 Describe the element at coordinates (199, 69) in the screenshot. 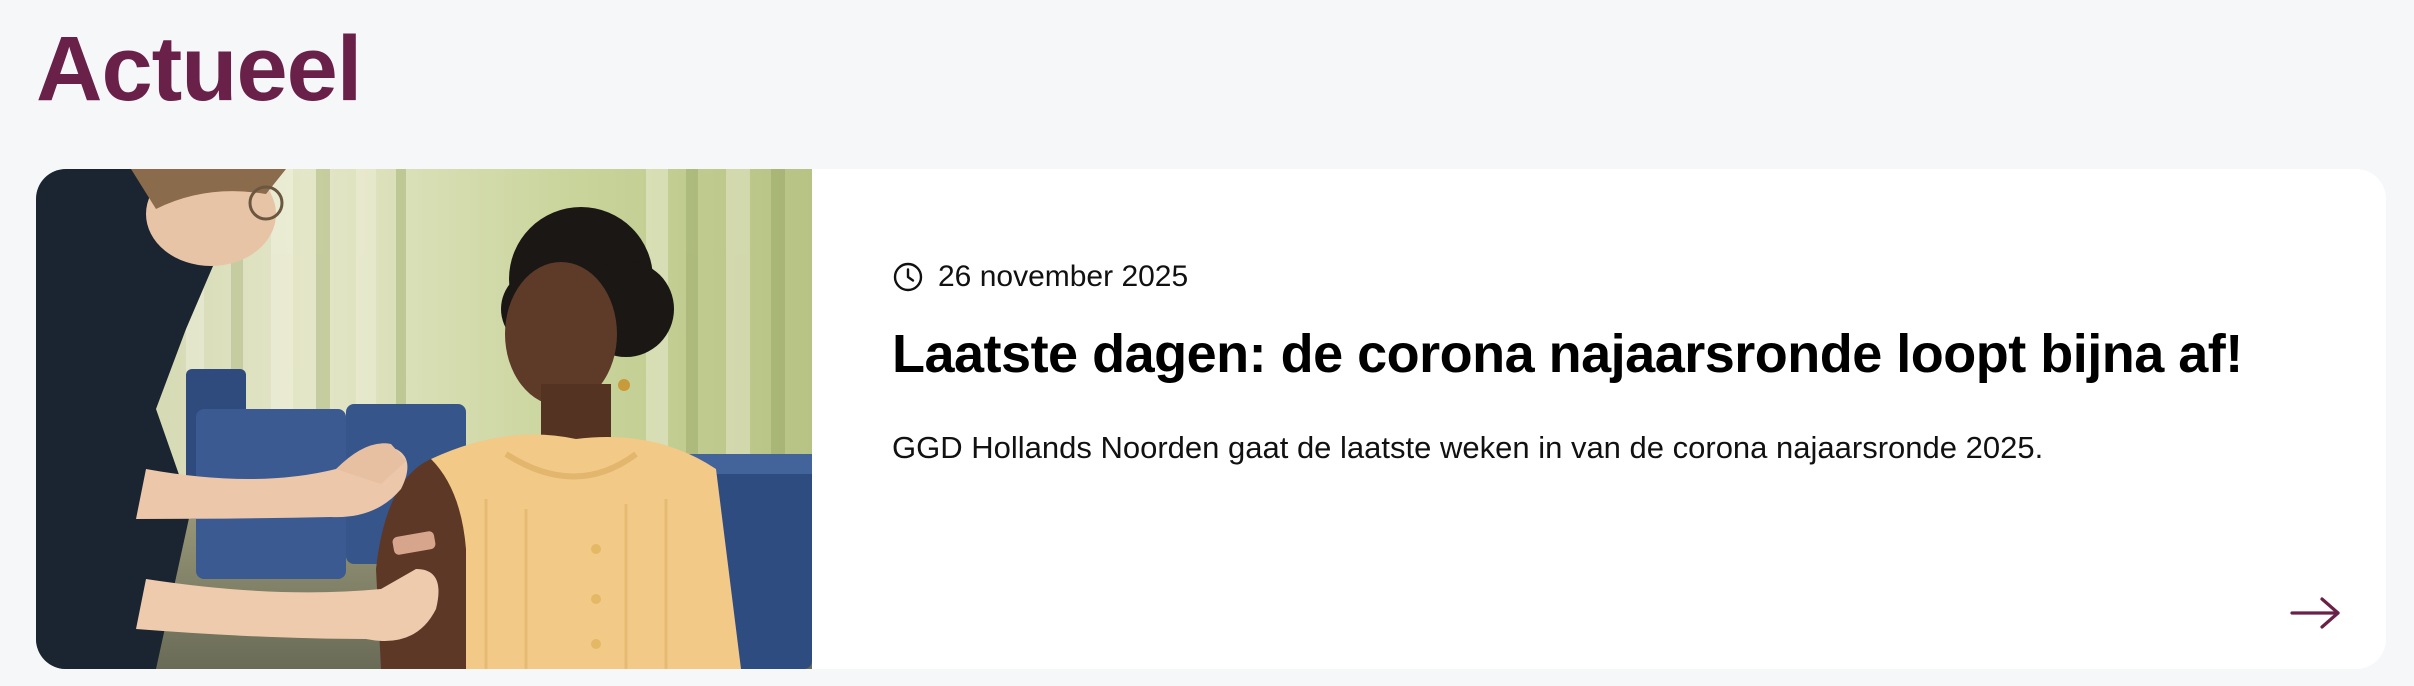

I see `section-title: Actueel` at that location.